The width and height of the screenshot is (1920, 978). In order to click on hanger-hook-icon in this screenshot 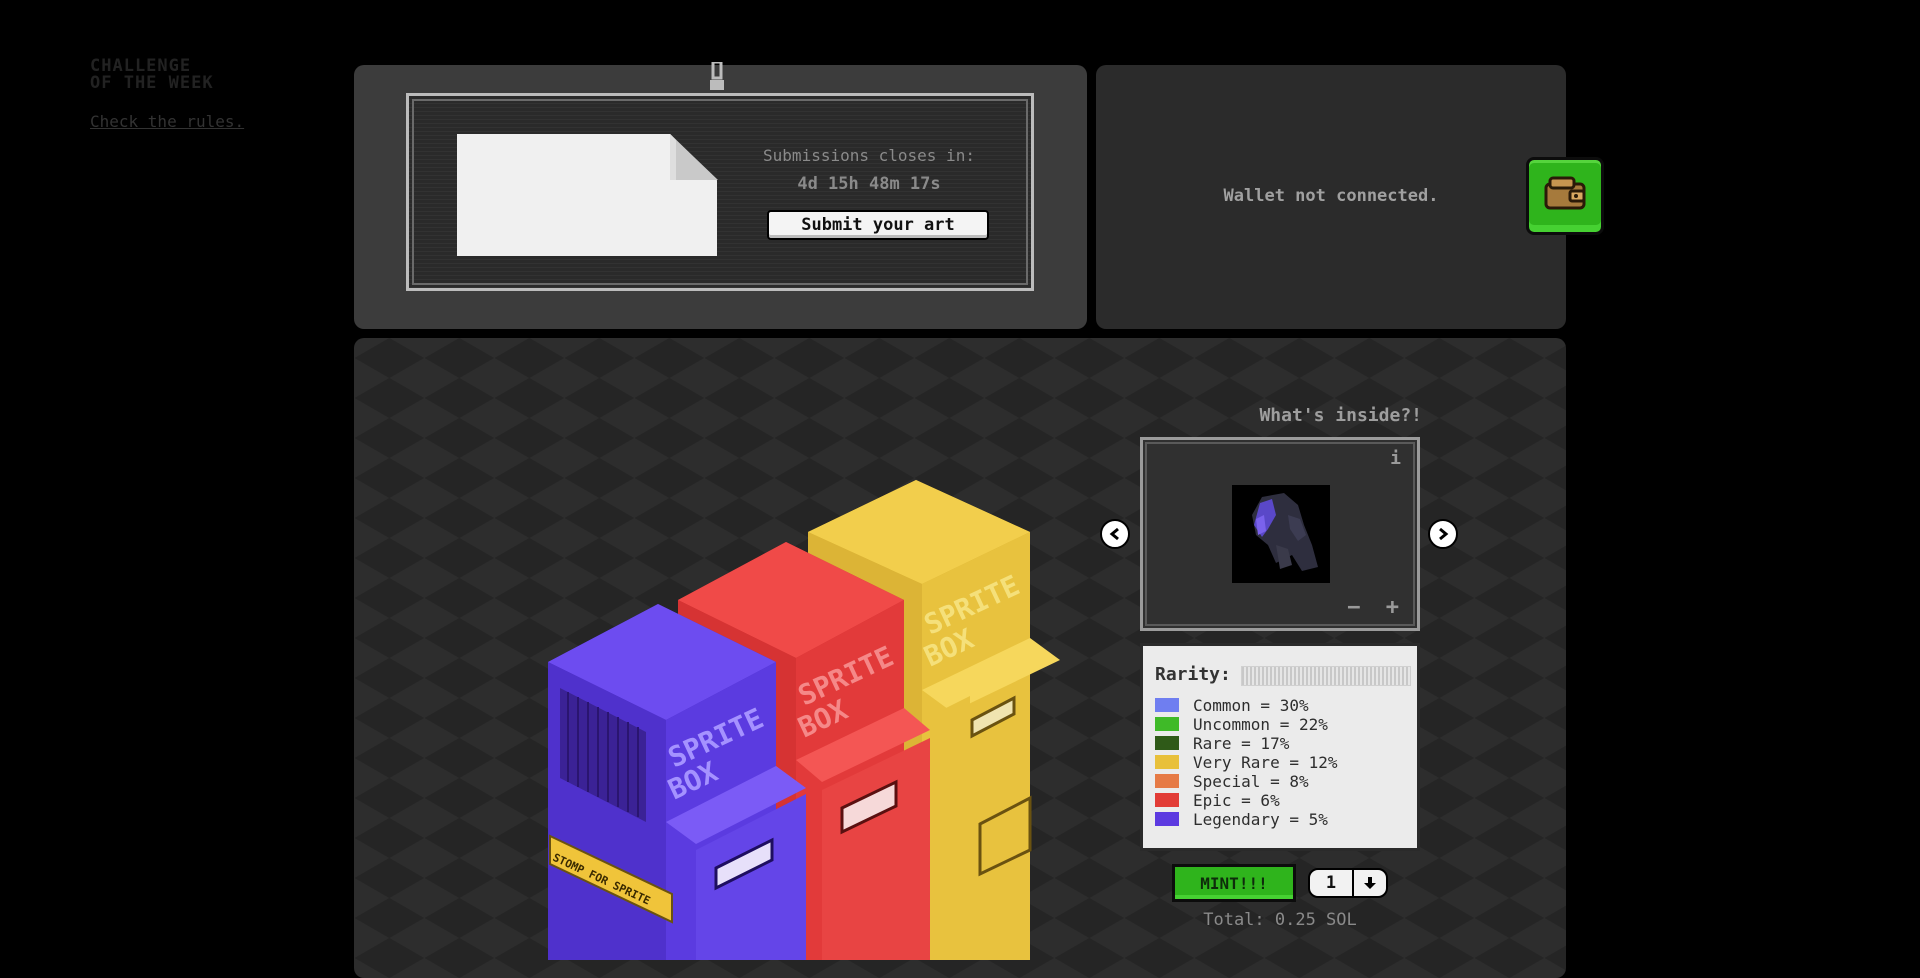, I will do `click(717, 76)`.